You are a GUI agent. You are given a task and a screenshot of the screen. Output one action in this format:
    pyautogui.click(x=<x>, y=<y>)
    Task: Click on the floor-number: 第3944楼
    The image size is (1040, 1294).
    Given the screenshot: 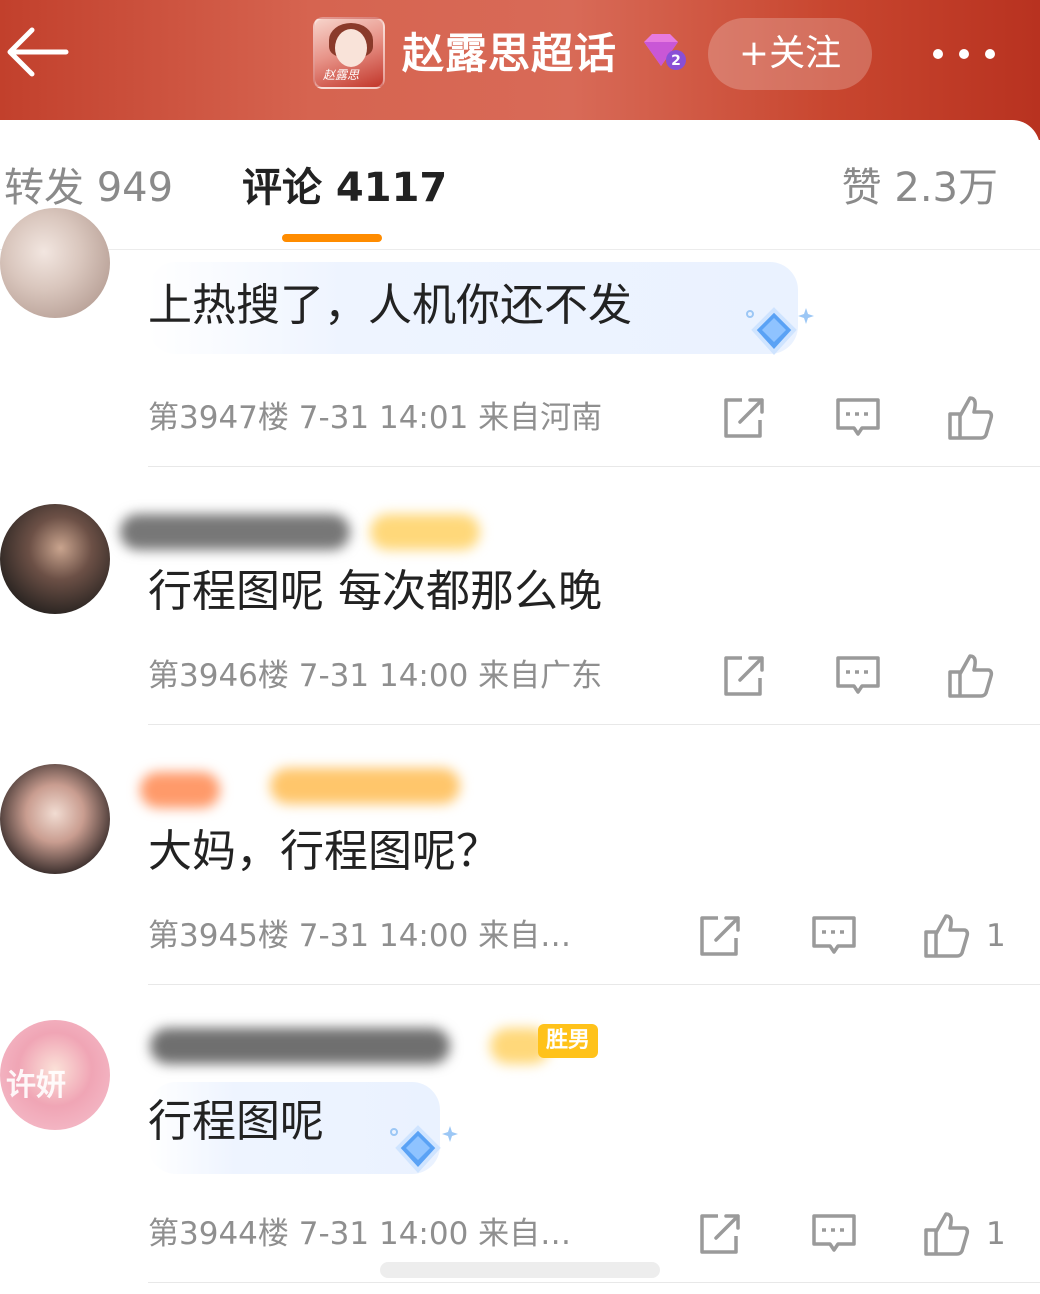 What is the action you would take?
    pyautogui.click(x=218, y=1234)
    